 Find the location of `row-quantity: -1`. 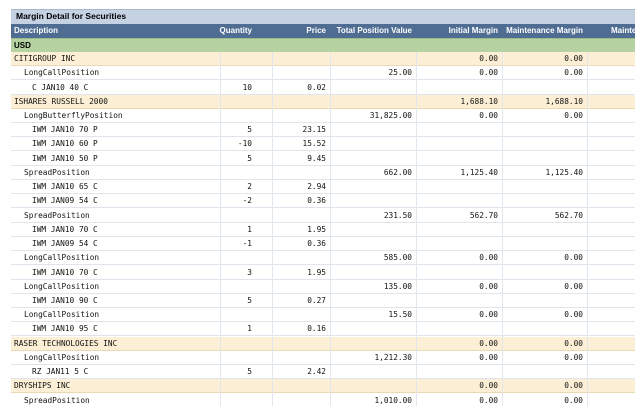

row-quantity: -1 is located at coordinates (247, 243).